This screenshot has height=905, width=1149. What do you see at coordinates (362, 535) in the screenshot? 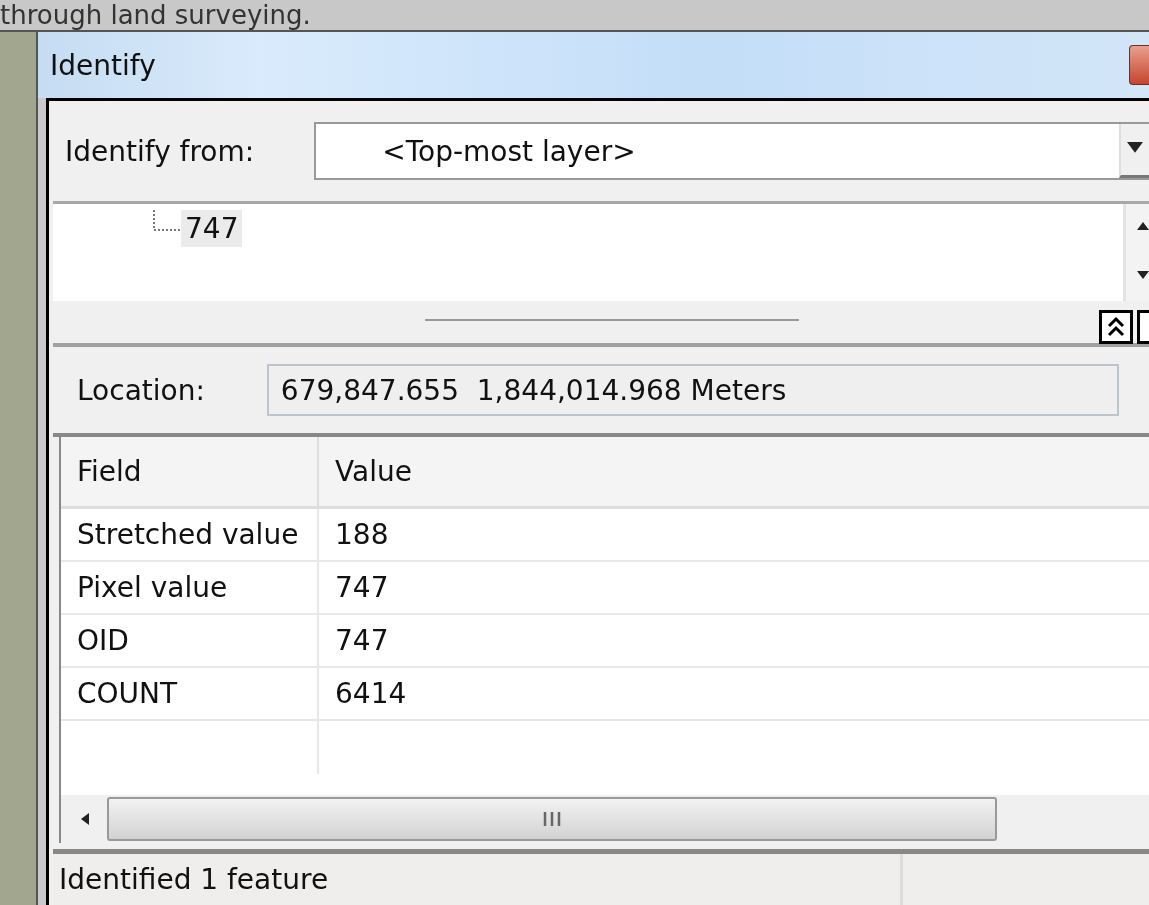
I see `table-cell-text: 188` at bounding box center [362, 535].